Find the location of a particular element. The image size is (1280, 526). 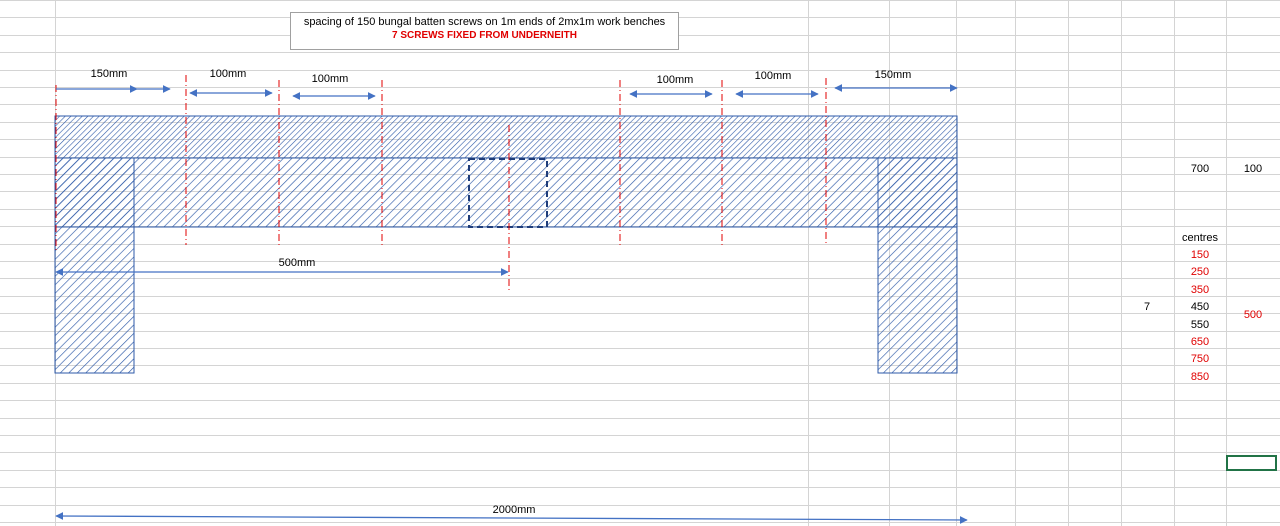

note-subtitle: 7 SCREWS FIXED FROM UNDERNEITH is located at coordinates (484, 35).